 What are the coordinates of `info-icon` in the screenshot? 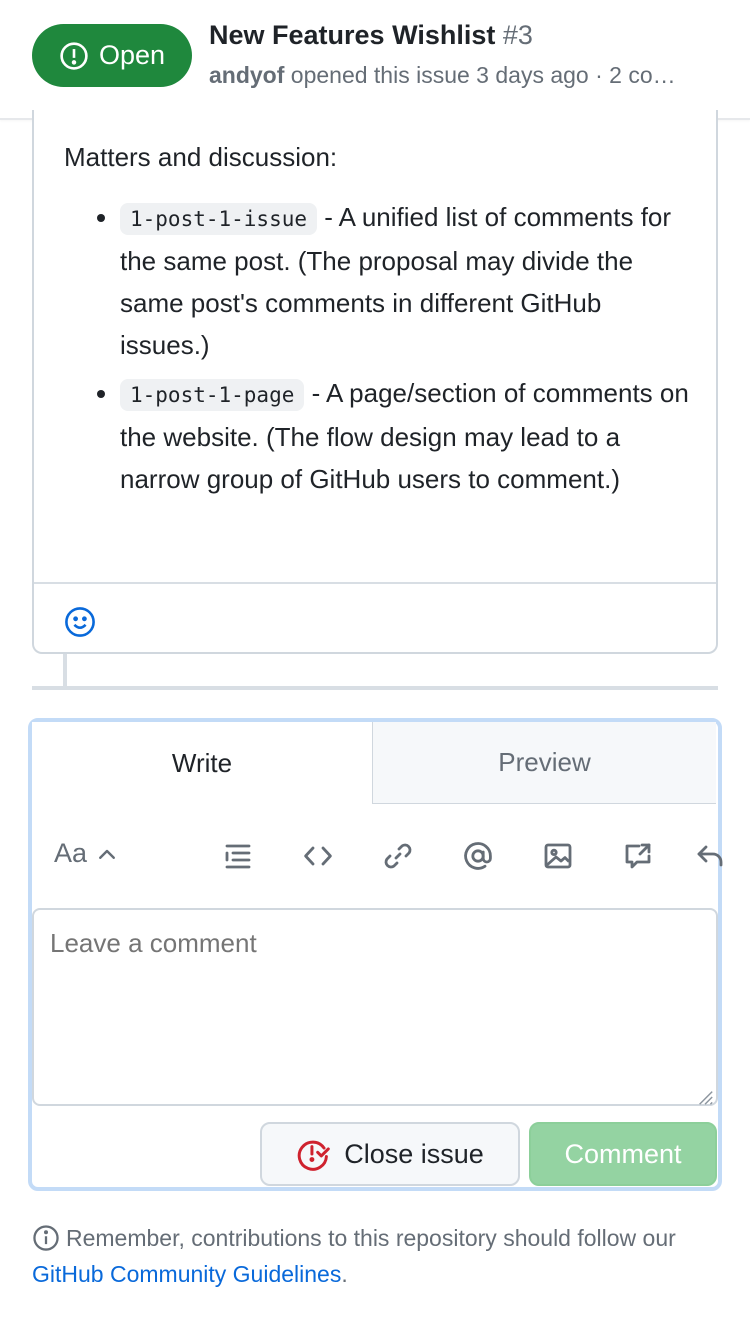 It's located at (46, 1238).